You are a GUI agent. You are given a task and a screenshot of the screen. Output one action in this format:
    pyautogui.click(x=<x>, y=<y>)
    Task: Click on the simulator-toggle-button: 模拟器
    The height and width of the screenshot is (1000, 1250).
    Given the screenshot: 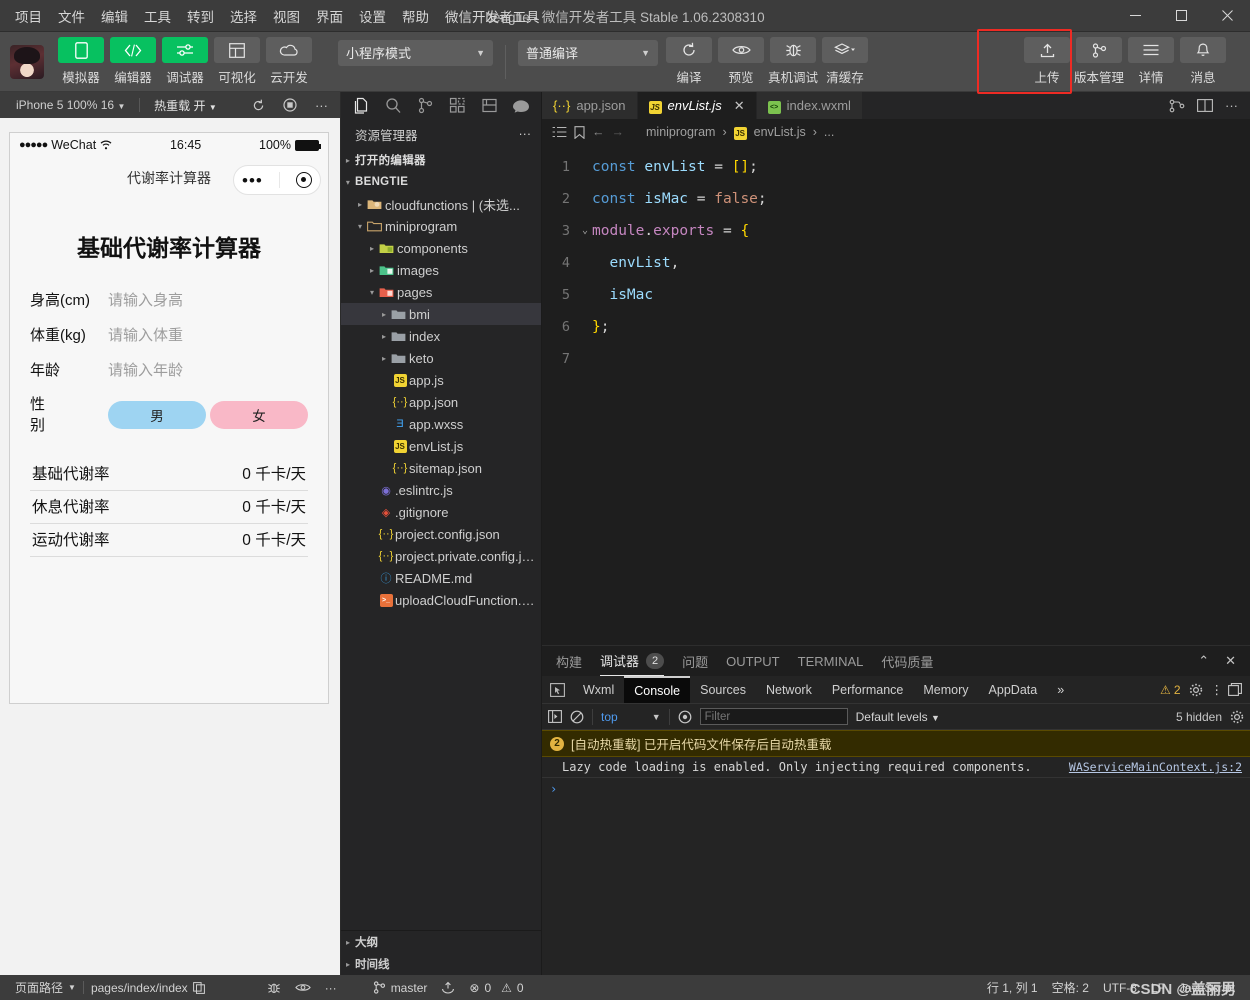 What is the action you would take?
    pyautogui.click(x=81, y=61)
    